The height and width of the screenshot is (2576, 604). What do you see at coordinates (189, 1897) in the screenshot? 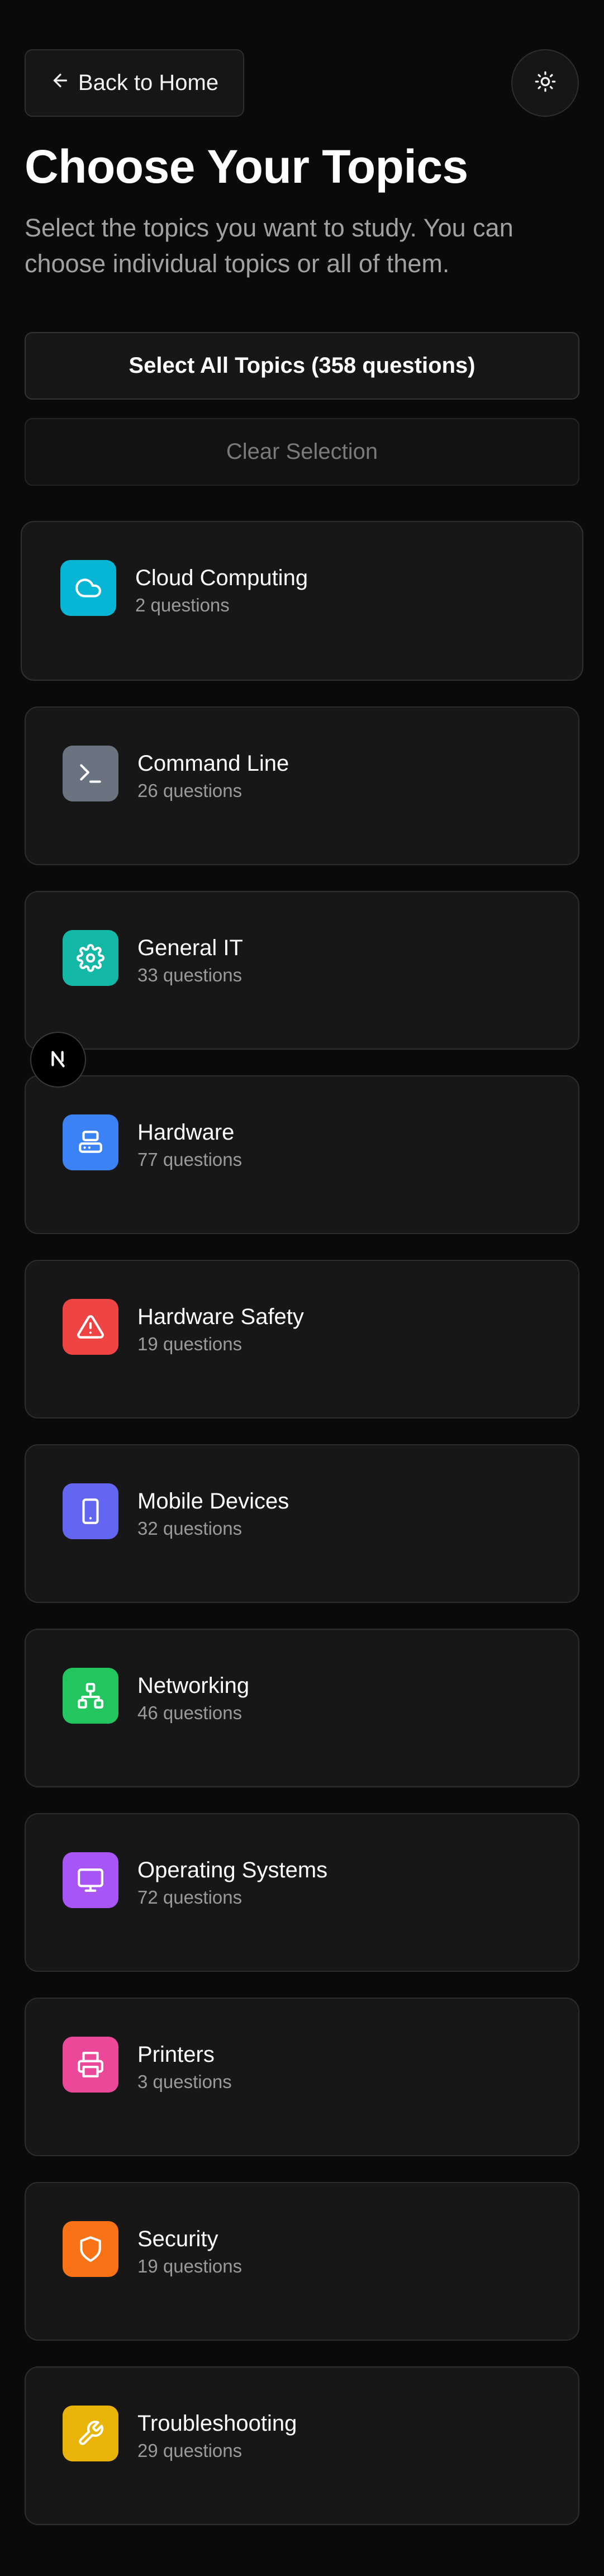
I see `topic-count: 72 questions` at bounding box center [189, 1897].